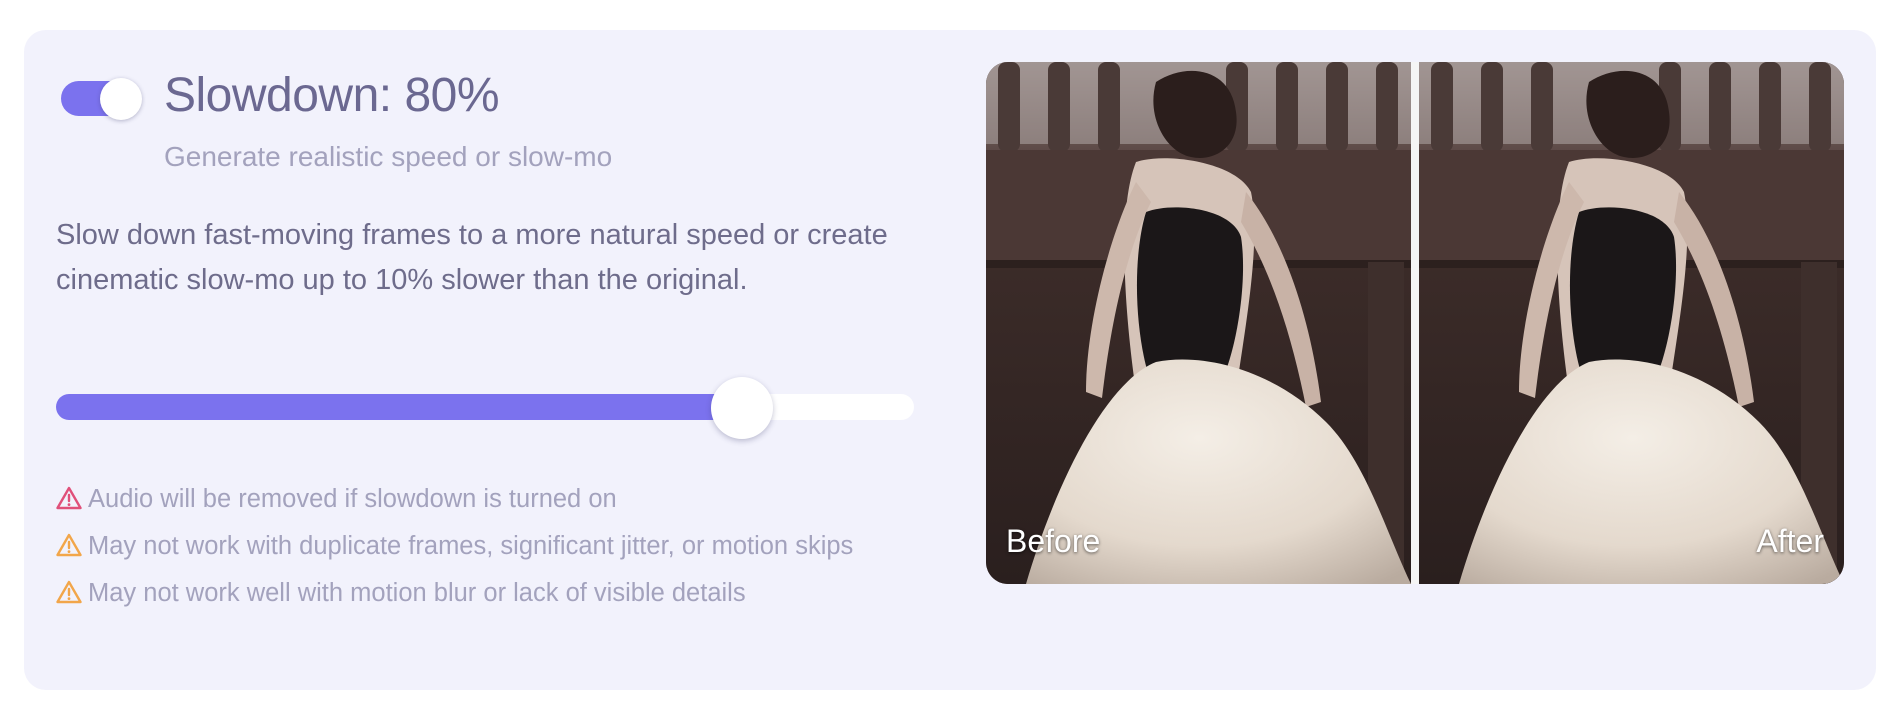 The height and width of the screenshot is (724, 1898). I want to click on toggle-knob, so click(121, 99).